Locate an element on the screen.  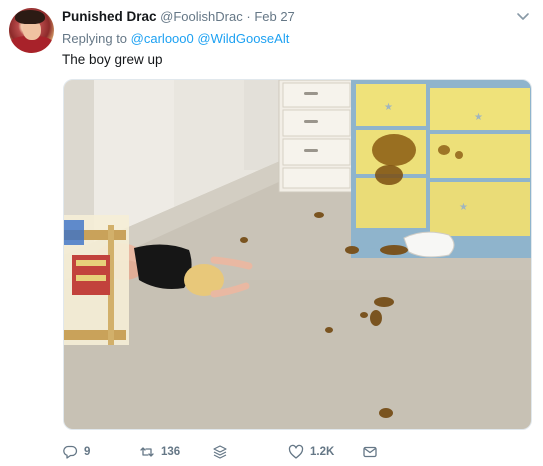
replying-to: Replying to @carlooo0 @WildGooseAlt is located at coordinates (175, 38).